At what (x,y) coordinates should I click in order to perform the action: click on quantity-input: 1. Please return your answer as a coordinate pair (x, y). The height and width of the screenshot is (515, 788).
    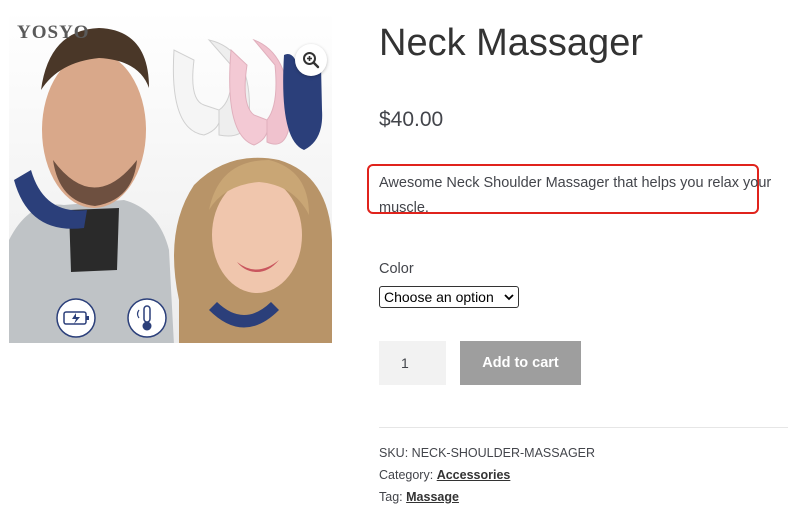
    Looking at the image, I should click on (412, 363).